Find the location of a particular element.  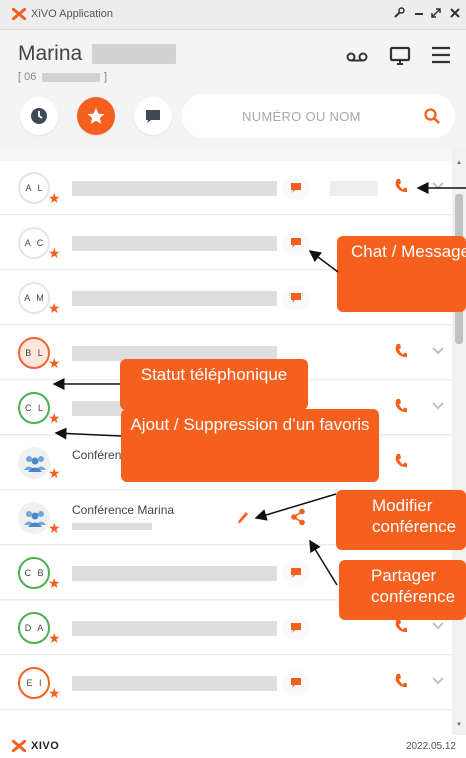

conference-name: Conférence Marina is located at coordinates (123, 510).